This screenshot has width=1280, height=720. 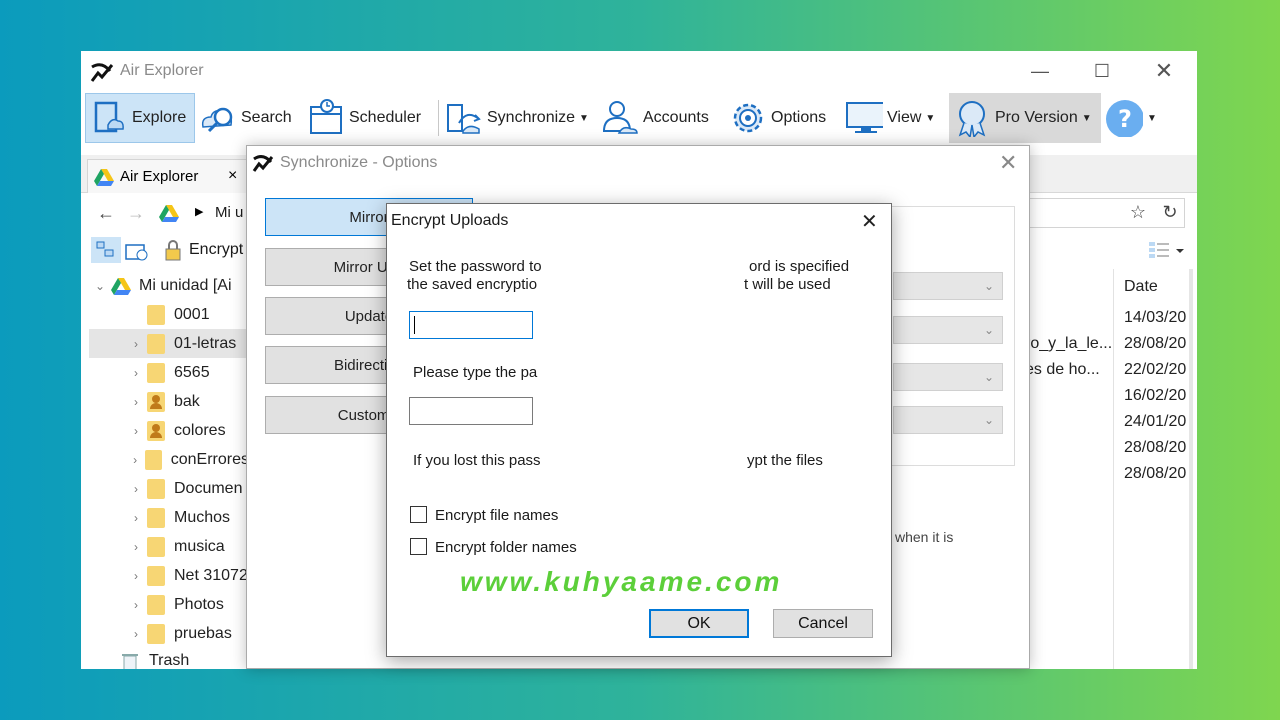 I want to click on tree-item-label: musica, so click(x=199, y=546).